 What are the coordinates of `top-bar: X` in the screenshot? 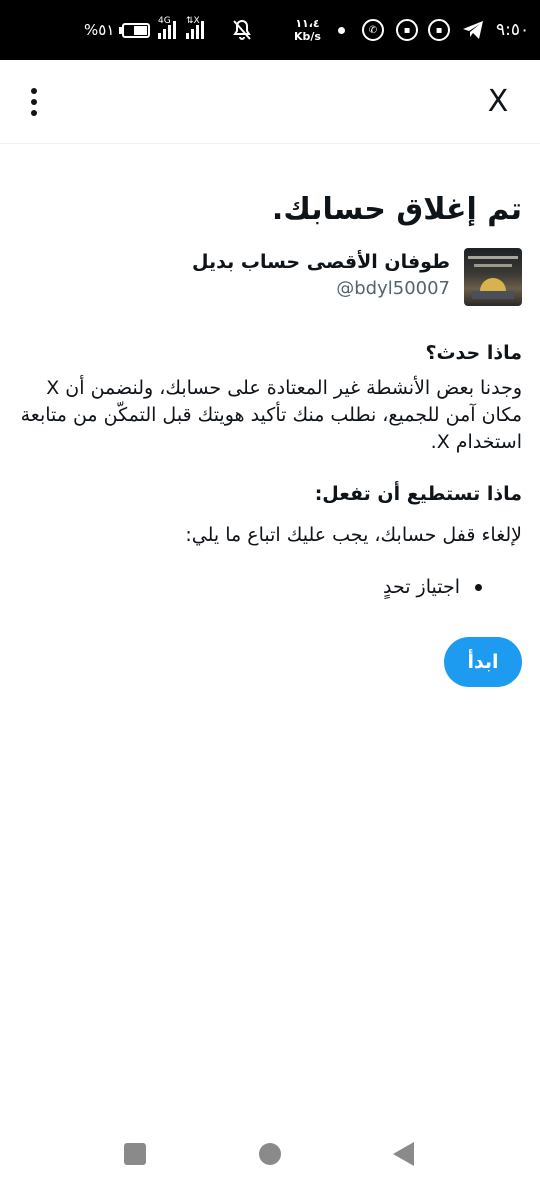 It's located at (270, 102).